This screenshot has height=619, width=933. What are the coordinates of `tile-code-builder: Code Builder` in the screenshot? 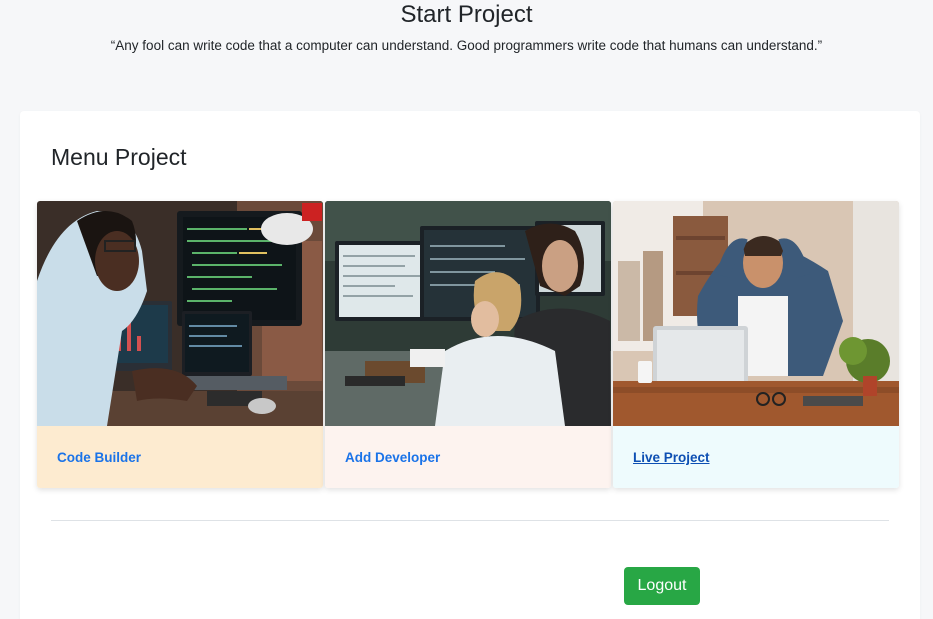 It's located at (180, 344).